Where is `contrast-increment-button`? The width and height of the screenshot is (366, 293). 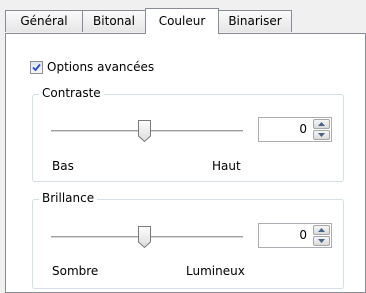 contrast-increment-button is located at coordinates (321, 124).